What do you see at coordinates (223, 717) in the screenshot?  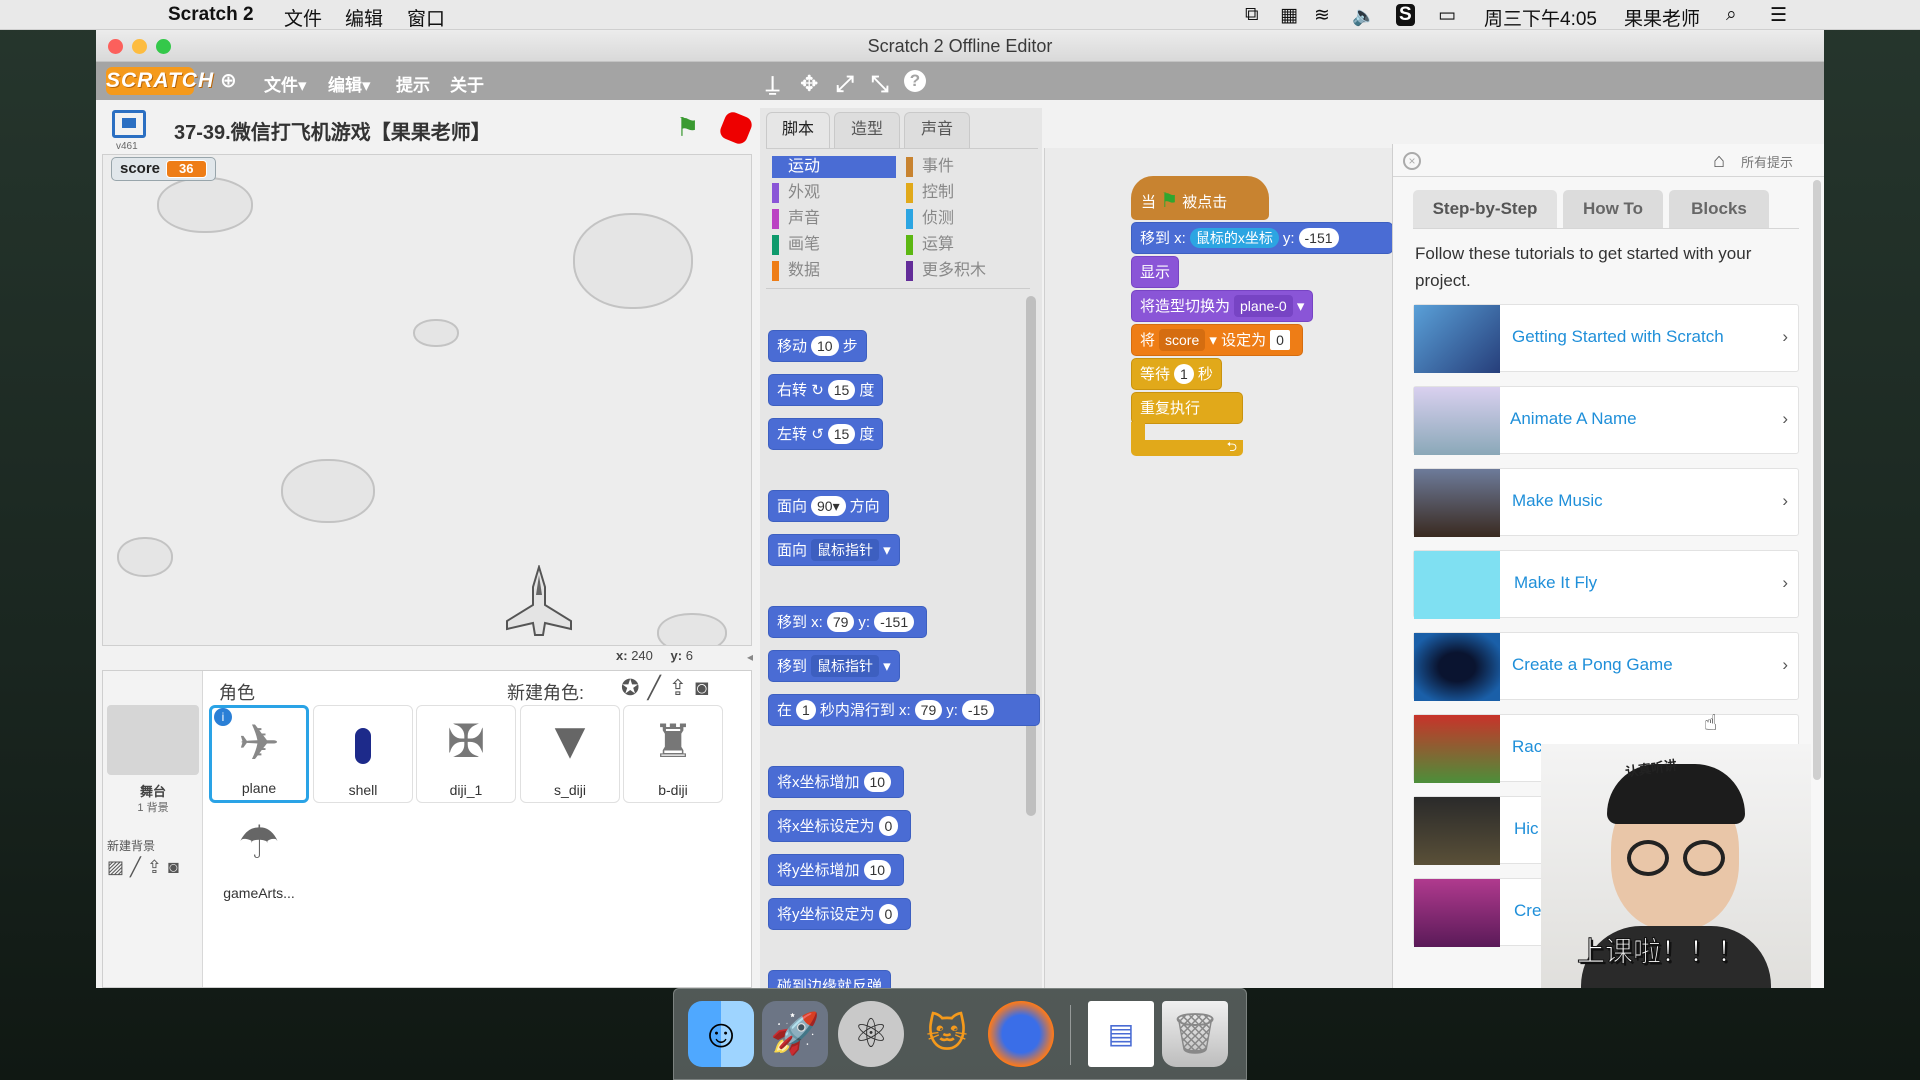 I see `sprite-info-icon: i` at bounding box center [223, 717].